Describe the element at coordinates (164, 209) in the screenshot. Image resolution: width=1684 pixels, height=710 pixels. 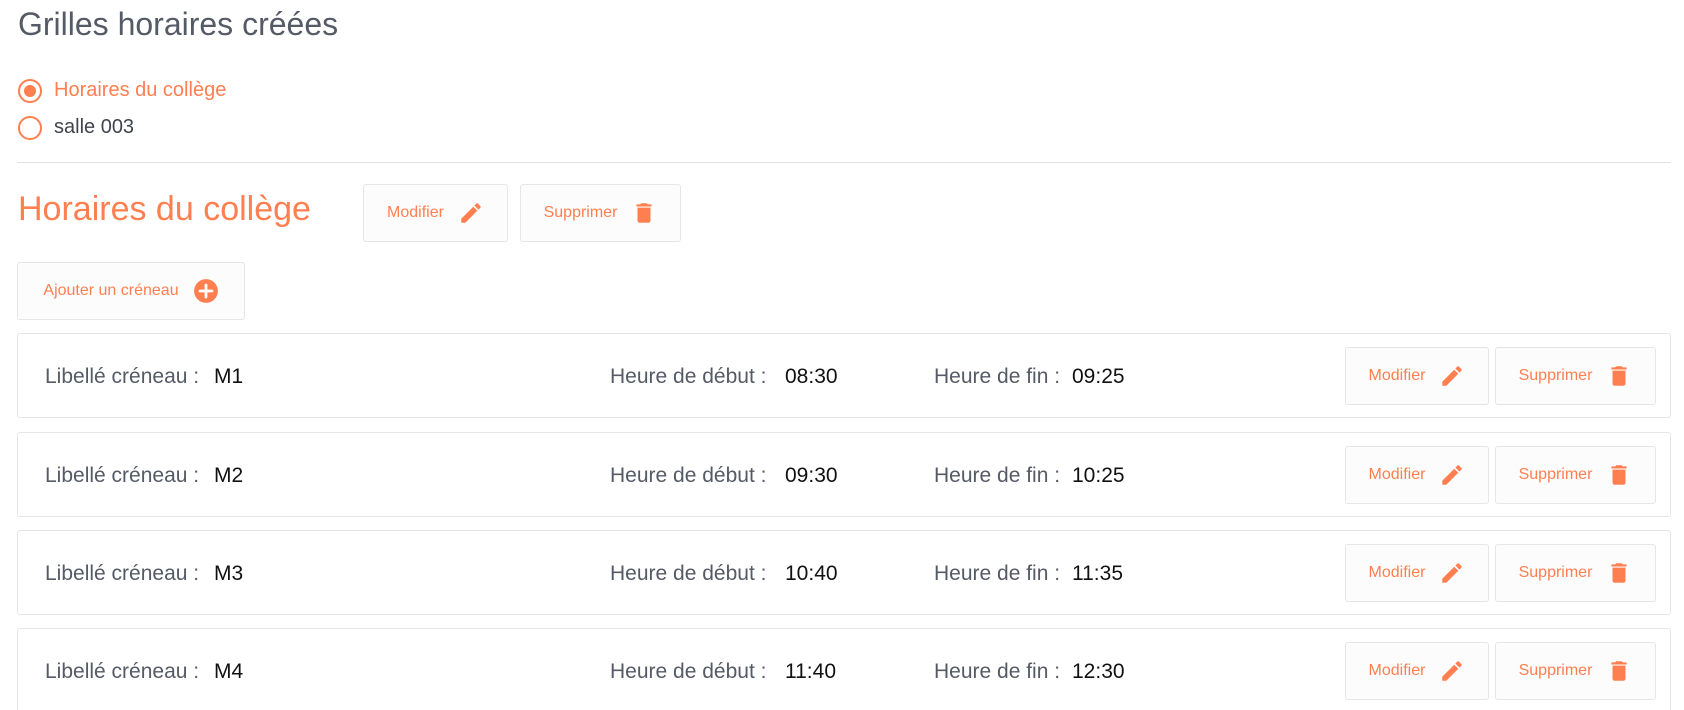
I see `selected-grid-title: Horaires du collège` at that location.